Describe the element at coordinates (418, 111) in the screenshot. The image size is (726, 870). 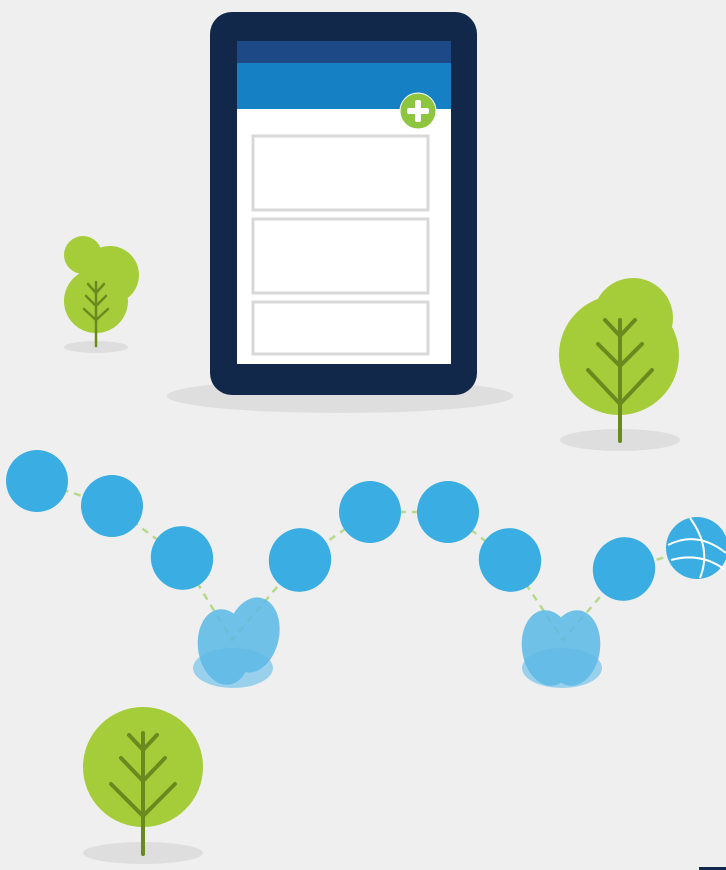
I see `add-fab-button` at that location.